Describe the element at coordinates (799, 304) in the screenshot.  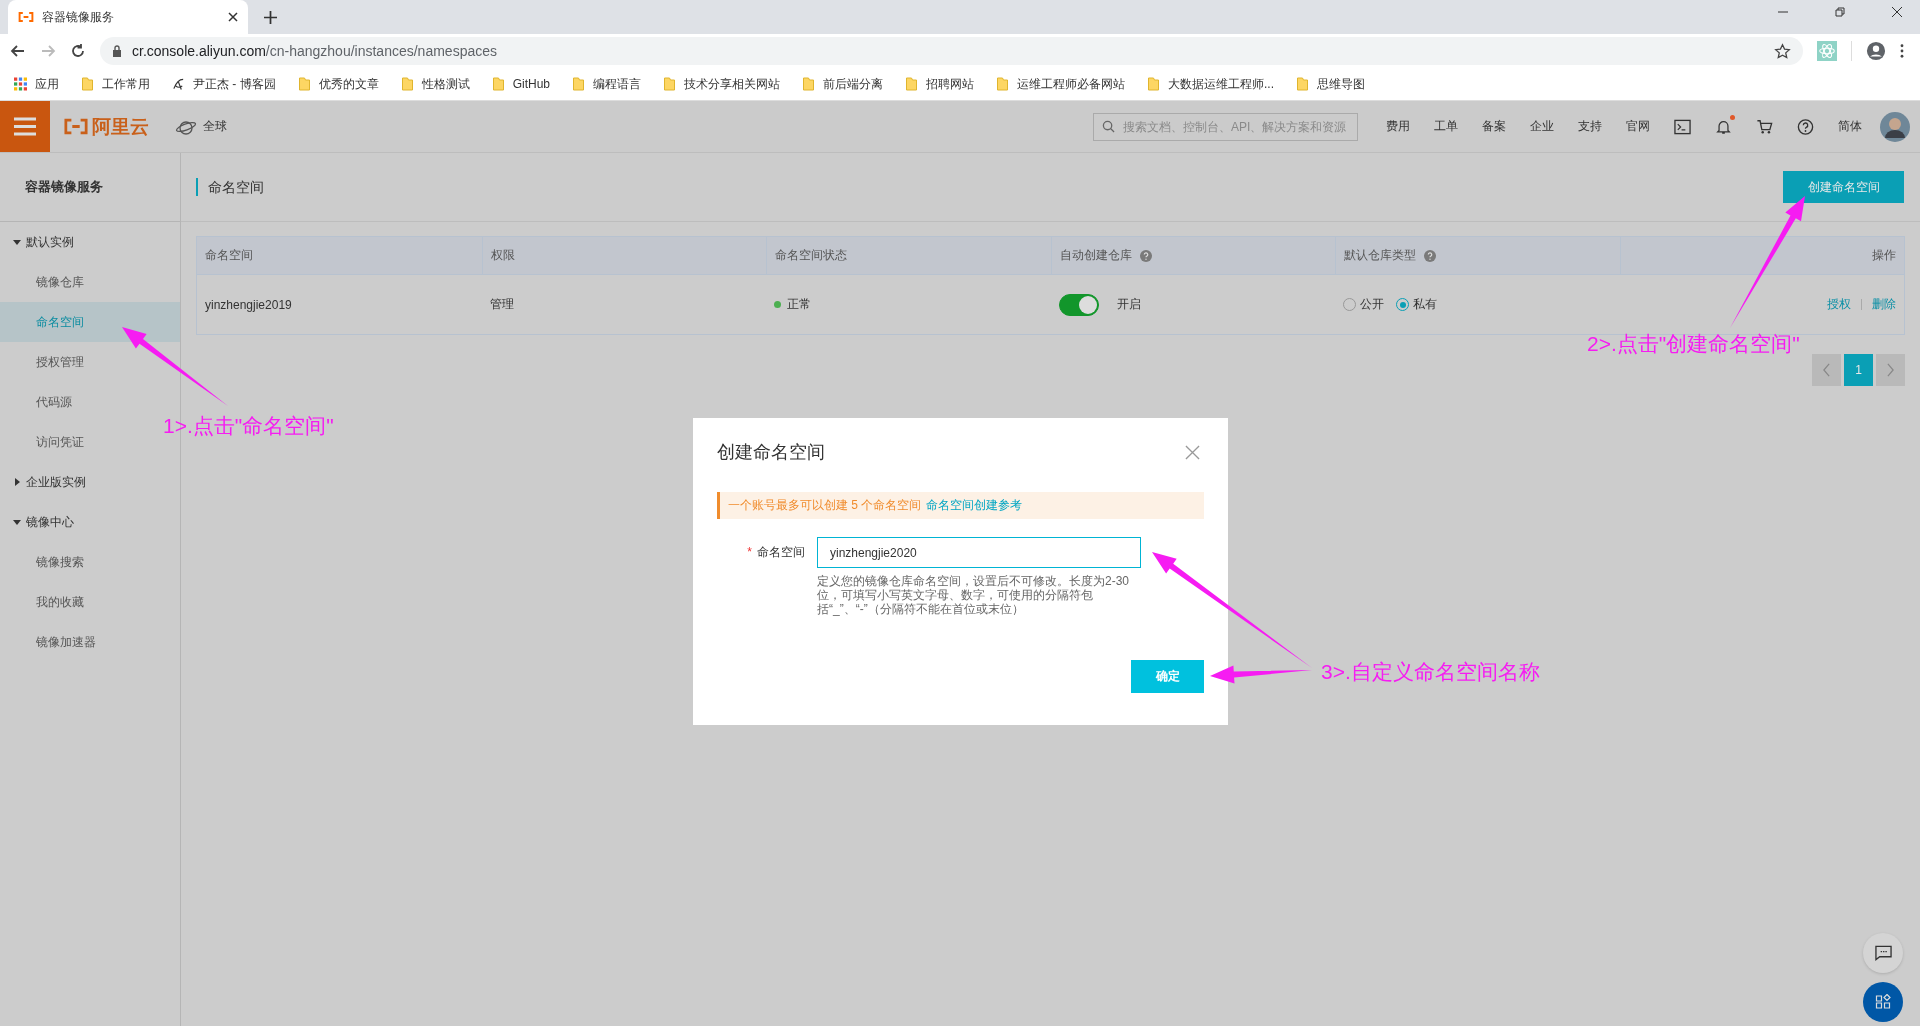
I see `status-text: 正常` at that location.